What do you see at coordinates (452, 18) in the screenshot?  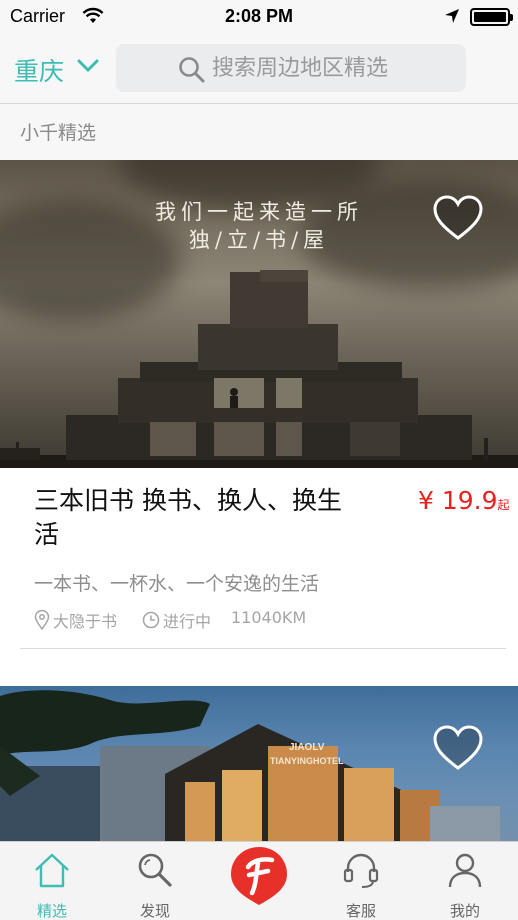 I see `location-arrow-icon` at bounding box center [452, 18].